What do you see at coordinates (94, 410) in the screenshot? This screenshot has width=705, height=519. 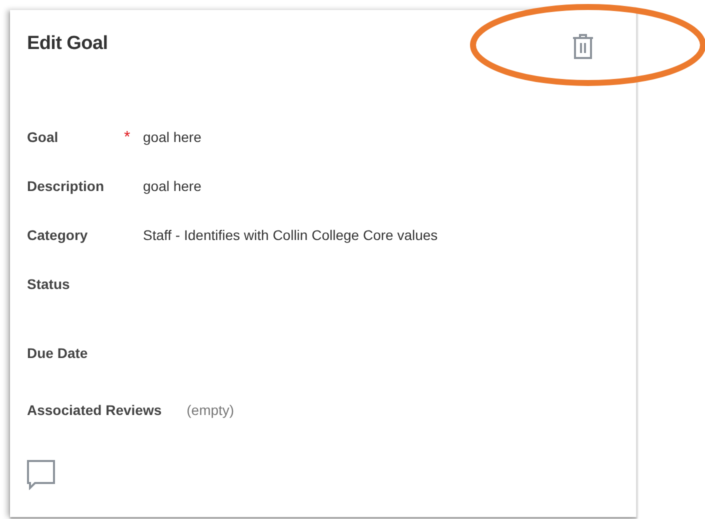 I see `field-label: Associated Reviews` at bounding box center [94, 410].